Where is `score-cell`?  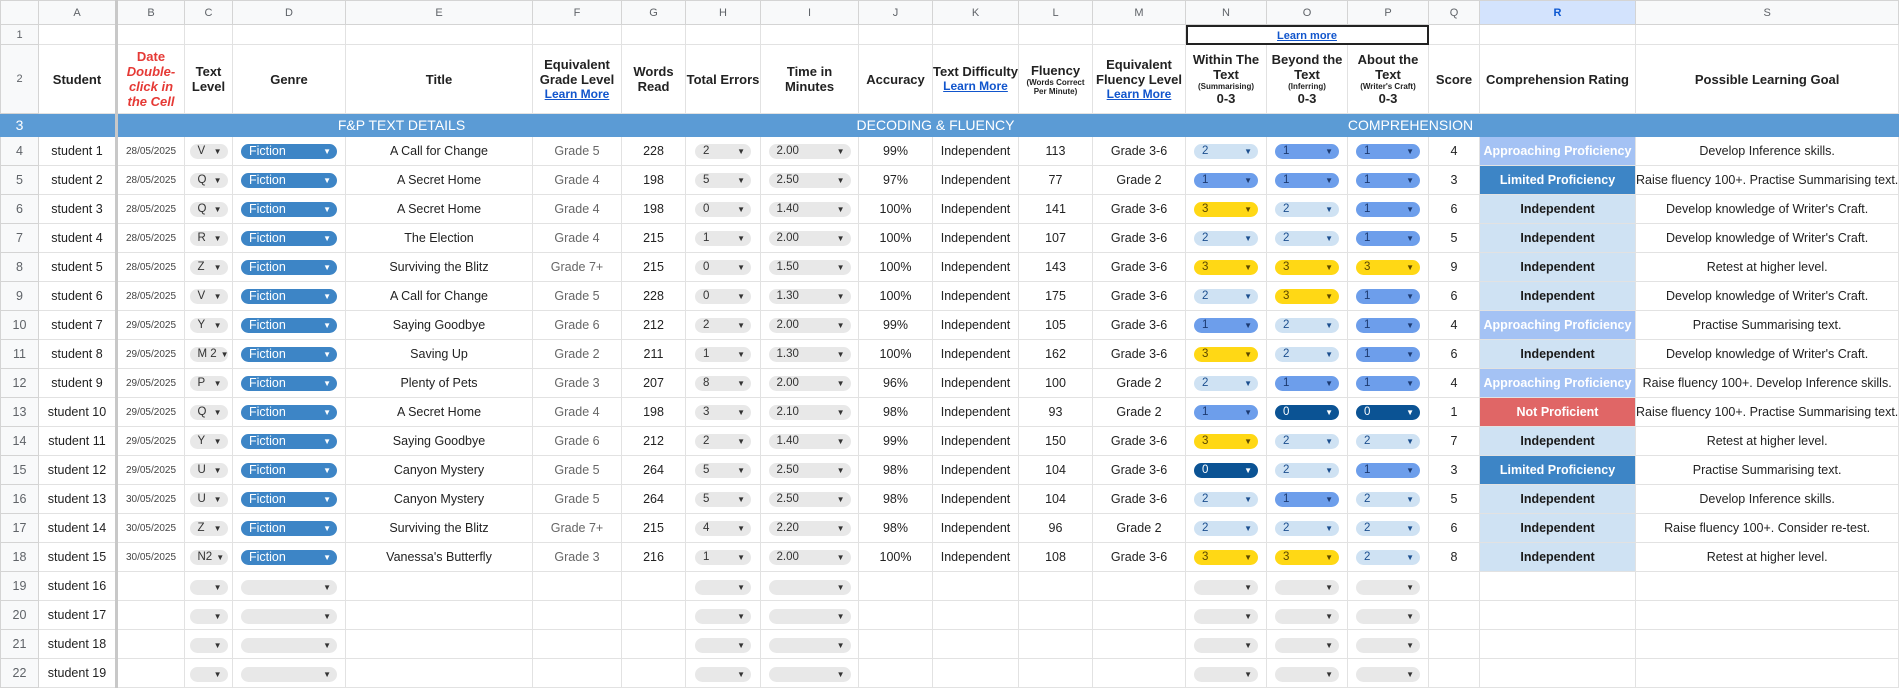 score-cell is located at coordinates (1454, 586).